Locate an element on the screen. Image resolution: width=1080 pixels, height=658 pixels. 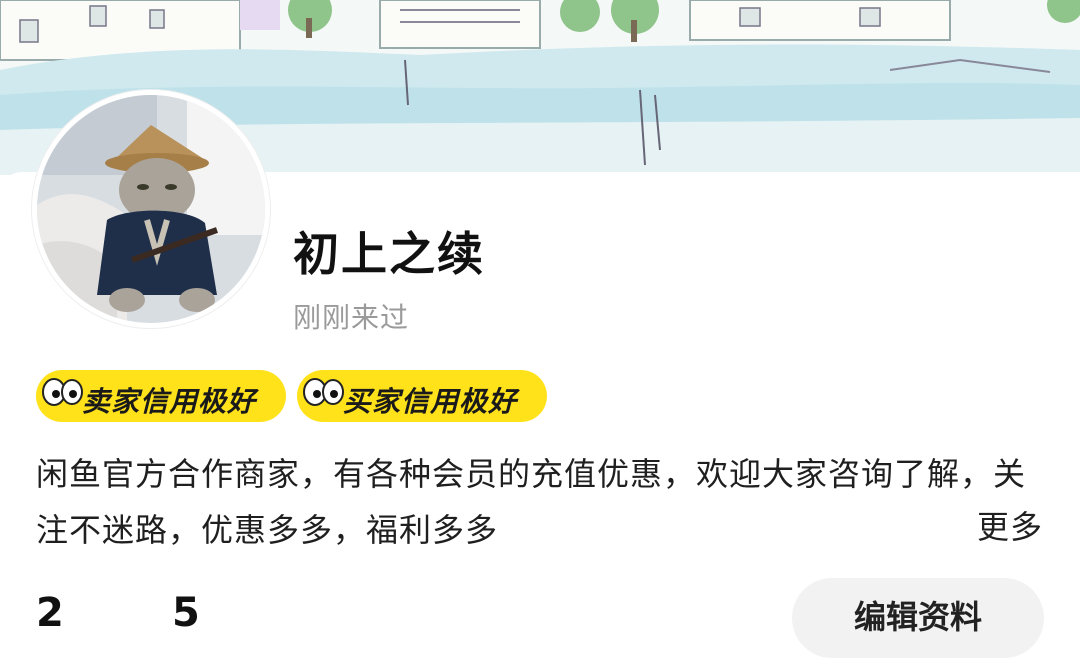
more-button: 更多 is located at coordinates (1010, 525).